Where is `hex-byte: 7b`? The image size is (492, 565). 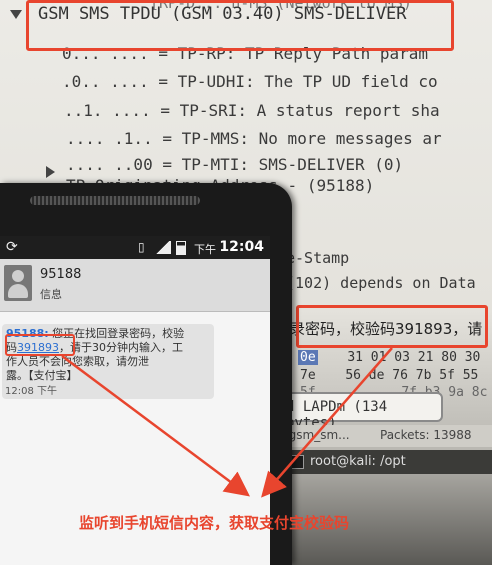 hex-byte: 7b is located at coordinates (424, 375).